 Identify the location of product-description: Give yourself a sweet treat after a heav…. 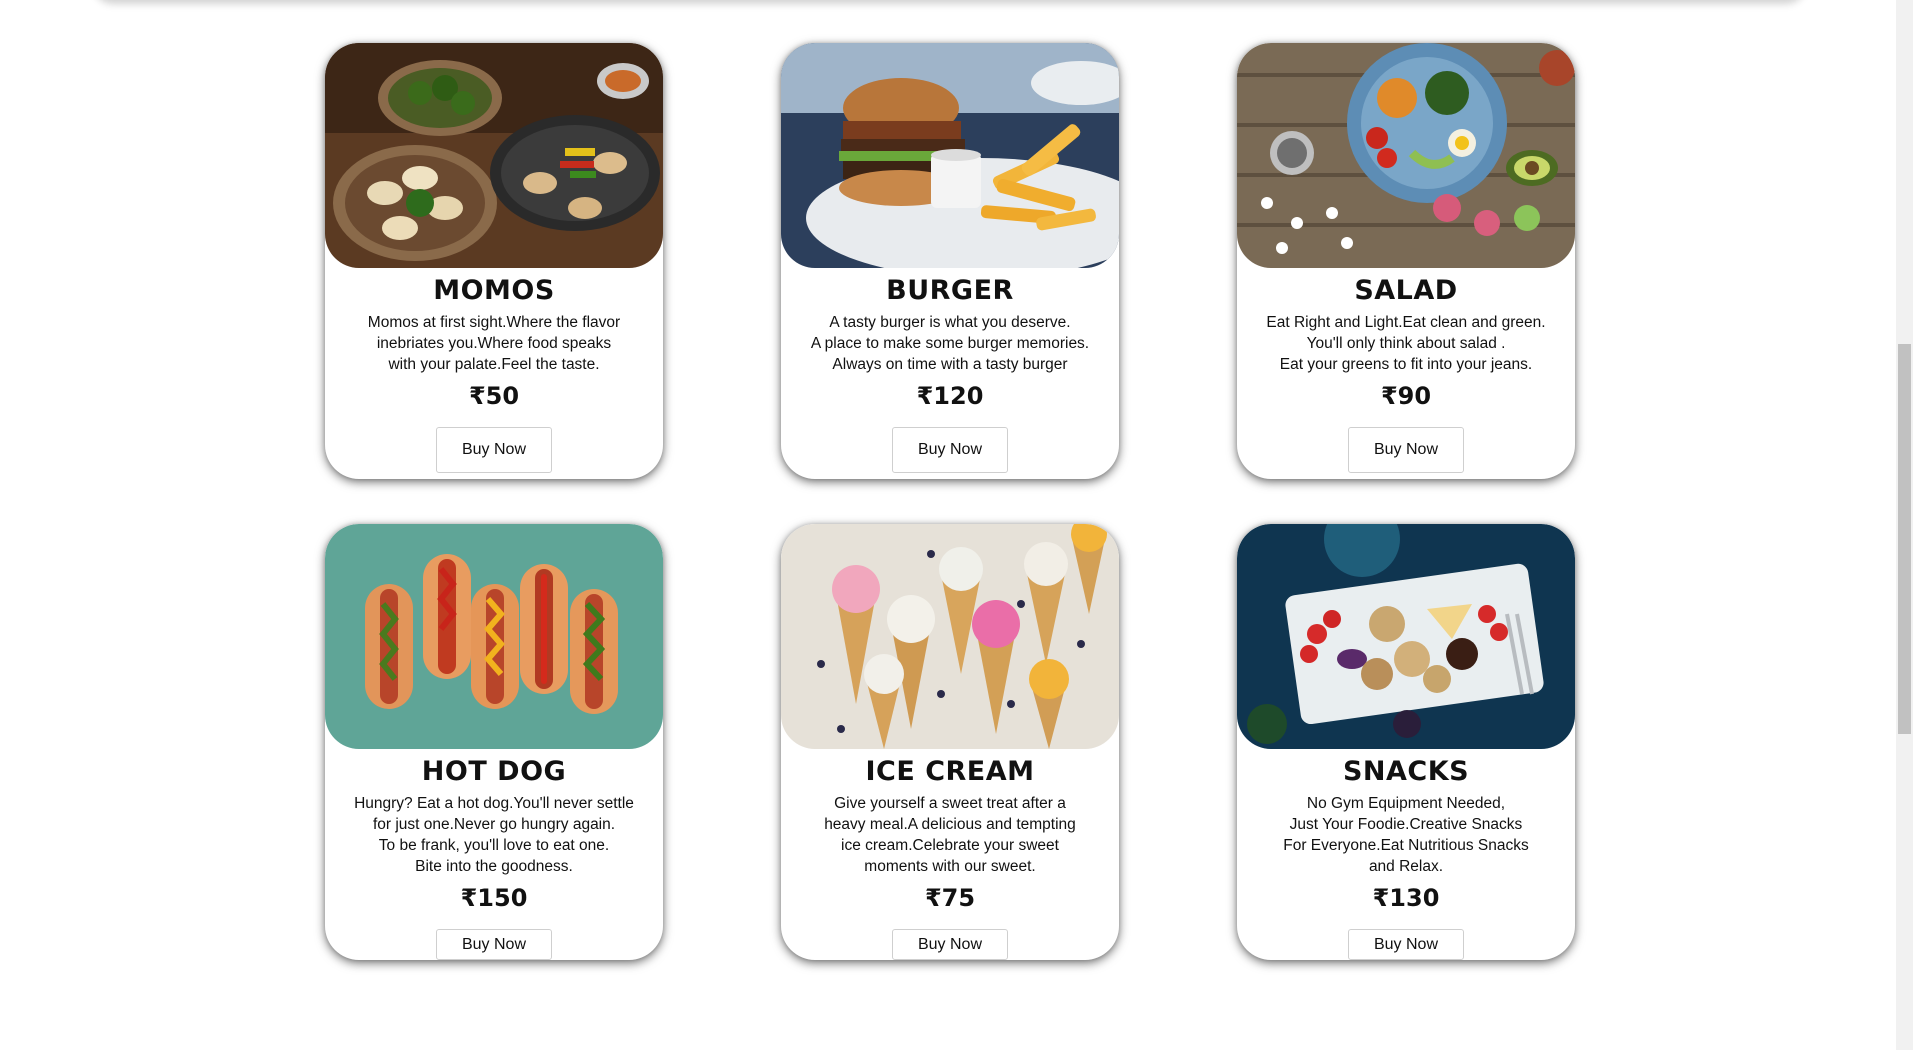
(950, 835).